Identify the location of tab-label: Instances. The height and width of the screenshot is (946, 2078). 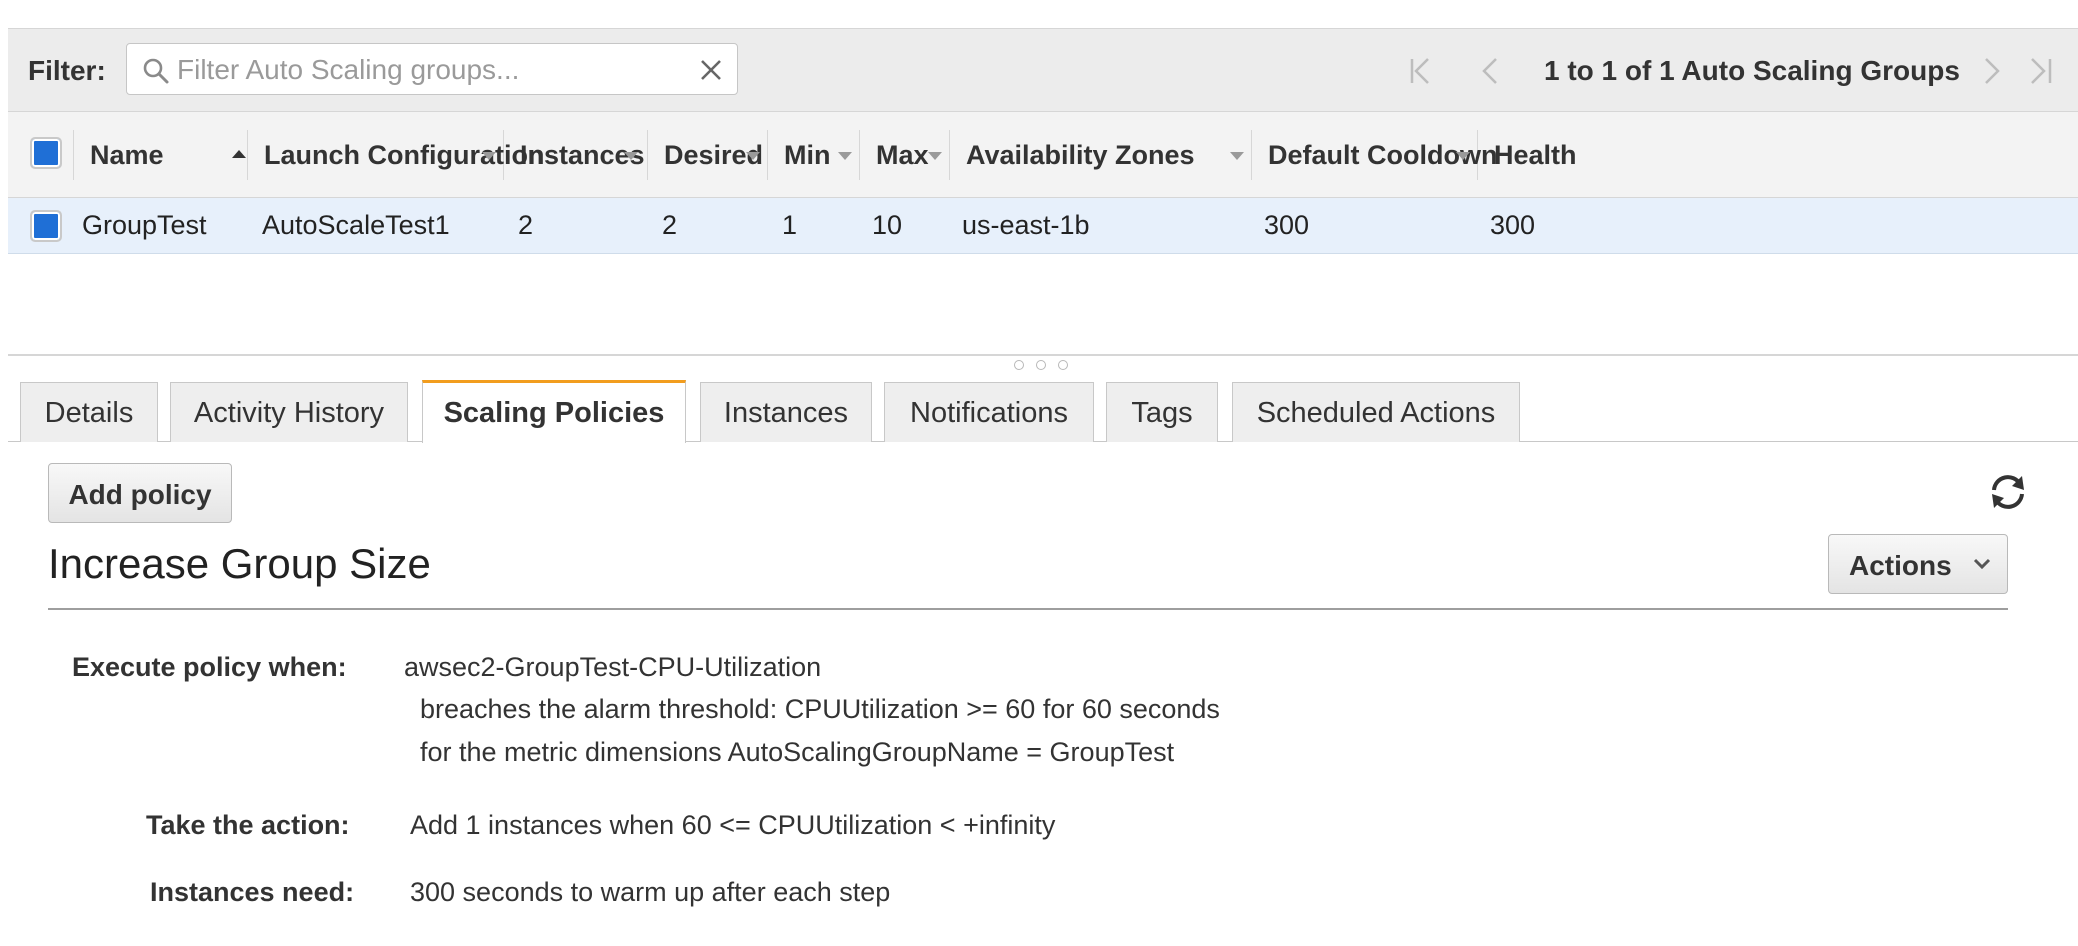
(786, 413).